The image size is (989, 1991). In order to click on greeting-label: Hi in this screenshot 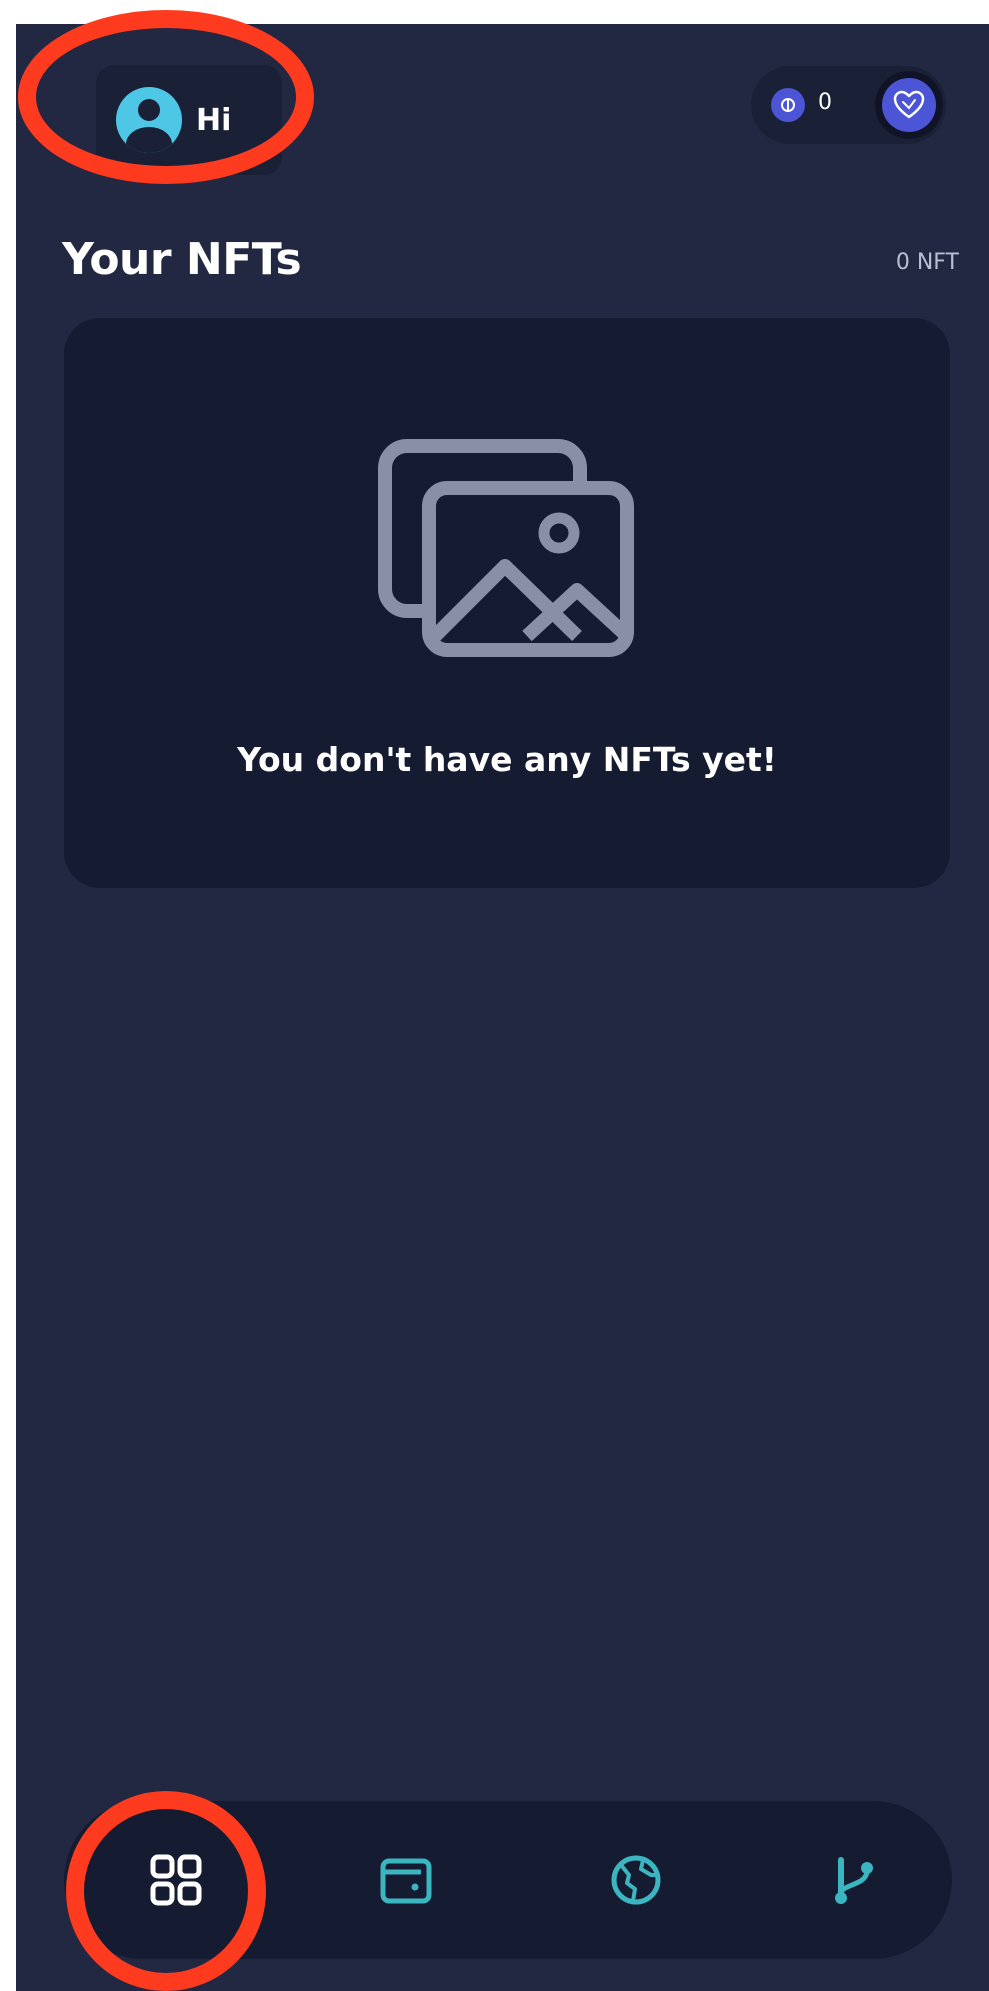, I will do `click(214, 120)`.